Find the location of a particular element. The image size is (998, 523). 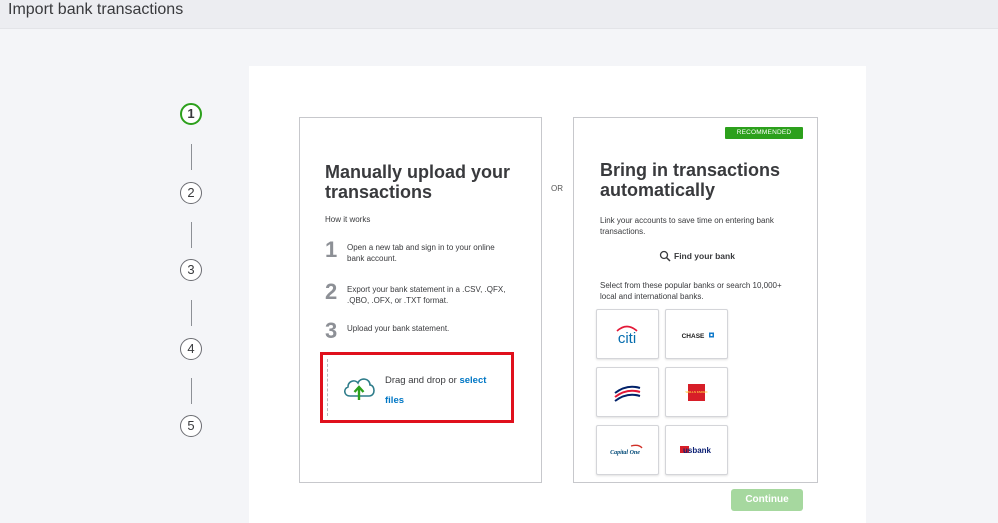

find-bank-label: Find your bank is located at coordinates (704, 256).